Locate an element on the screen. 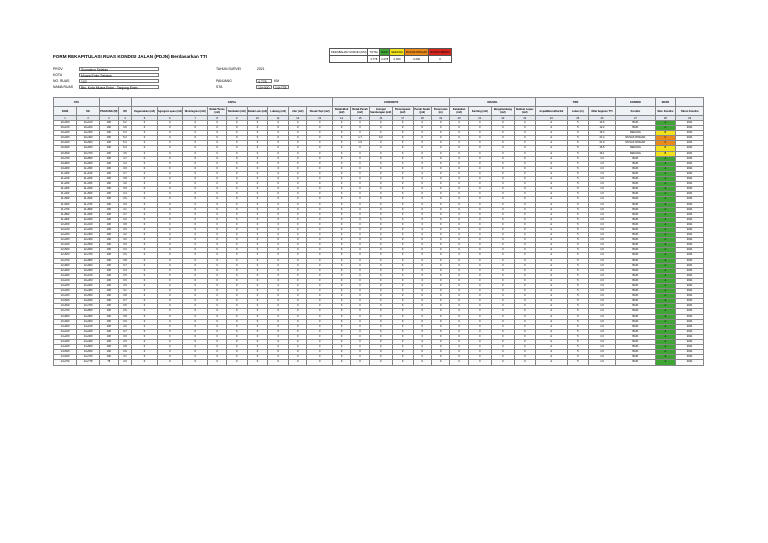 This screenshot has height=543, width=768. column-header: Retak Blok (m2) is located at coordinates (341, 111).